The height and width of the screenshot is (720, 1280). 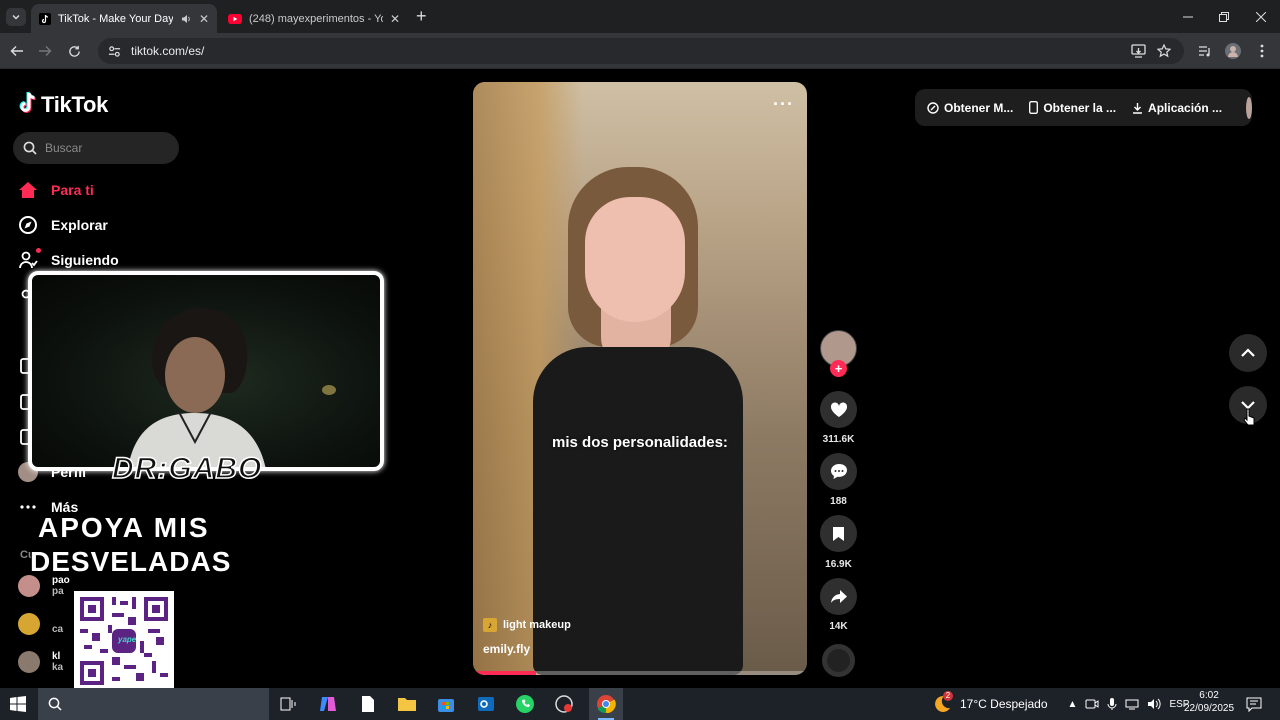 What do you see at coordinates (1154, 704) in the screenshot?
I see `volume-icon` at bounding box center [1154, 704].